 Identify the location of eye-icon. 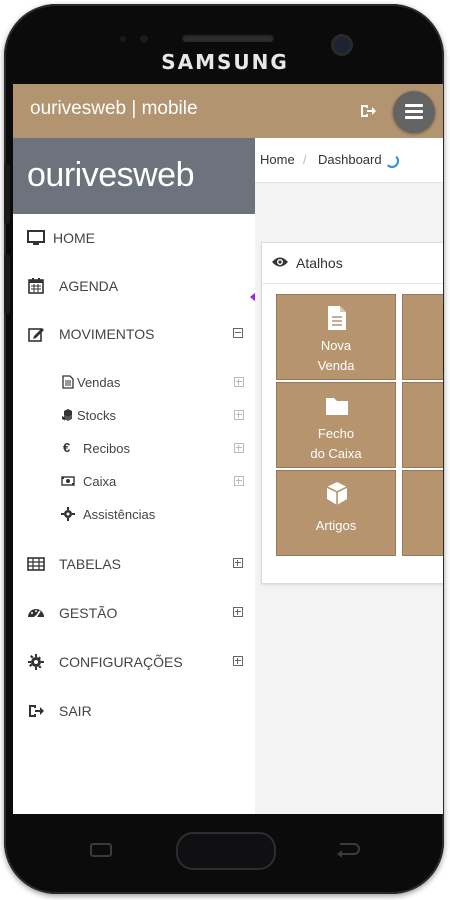
(280, 262).